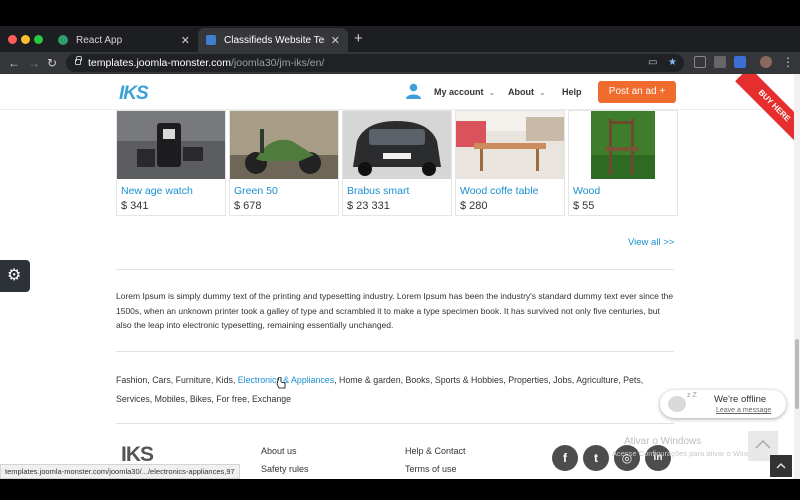 Image resolution: width=800 pixels, height=500 pixels. What do you see at coordinates (651, 242) in the screenshot?
I see `view-all-link: View all >>` at bounding box center [651, 242].